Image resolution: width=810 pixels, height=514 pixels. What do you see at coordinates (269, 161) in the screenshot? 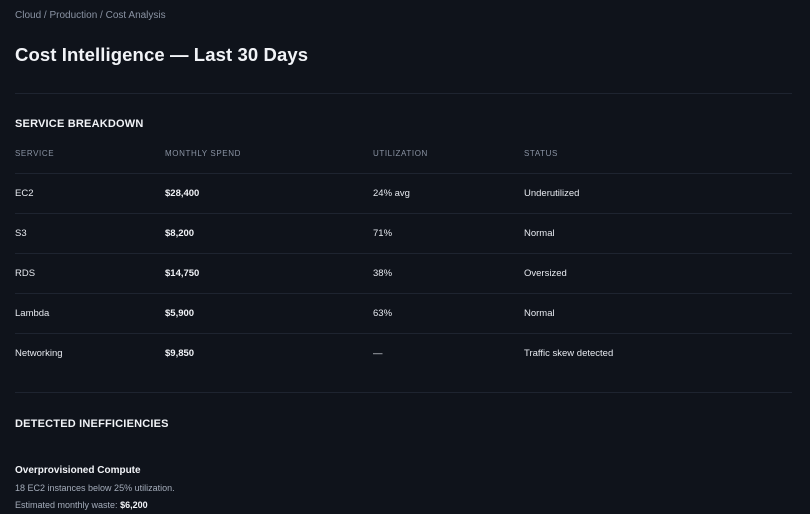
I see `column-header-monthly-spend: MONTHLY SPEND` at bounding box center [269, 161].